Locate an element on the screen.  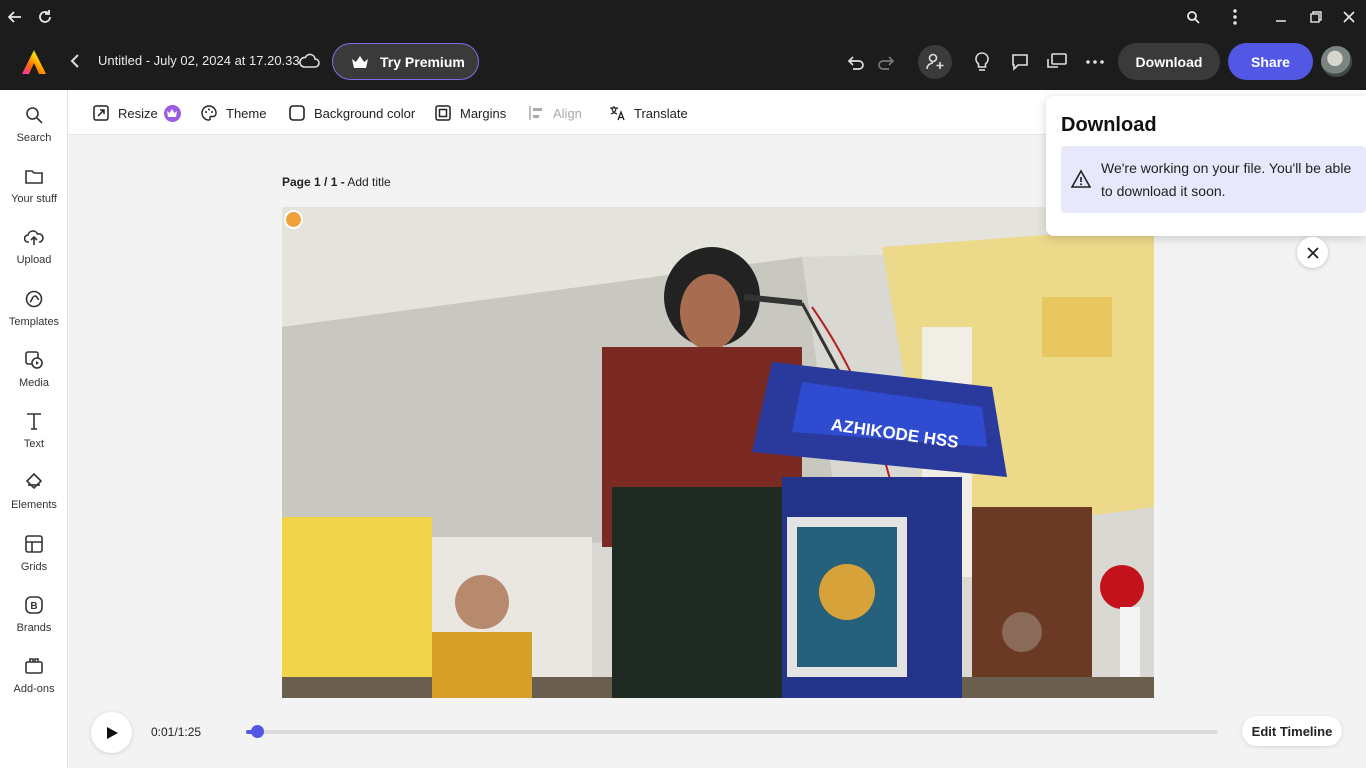
adobe-express-logo is located at coordinates (34, 62).